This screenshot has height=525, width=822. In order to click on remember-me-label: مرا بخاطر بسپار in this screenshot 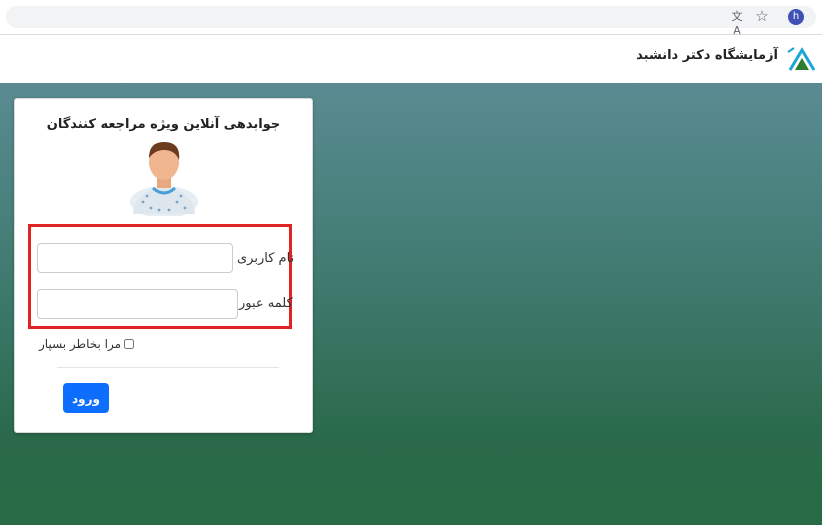, I will do `click(80, 344)`.